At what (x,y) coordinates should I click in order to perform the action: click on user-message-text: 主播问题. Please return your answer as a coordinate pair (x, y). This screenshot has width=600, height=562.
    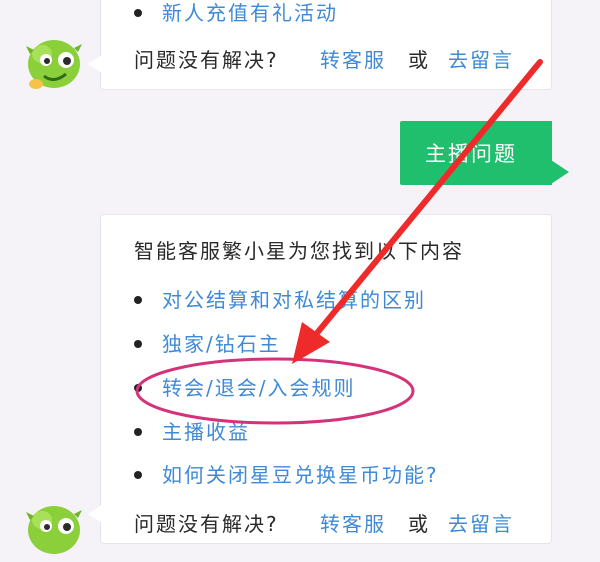
    Looking at the image, I should click on (471, 154).